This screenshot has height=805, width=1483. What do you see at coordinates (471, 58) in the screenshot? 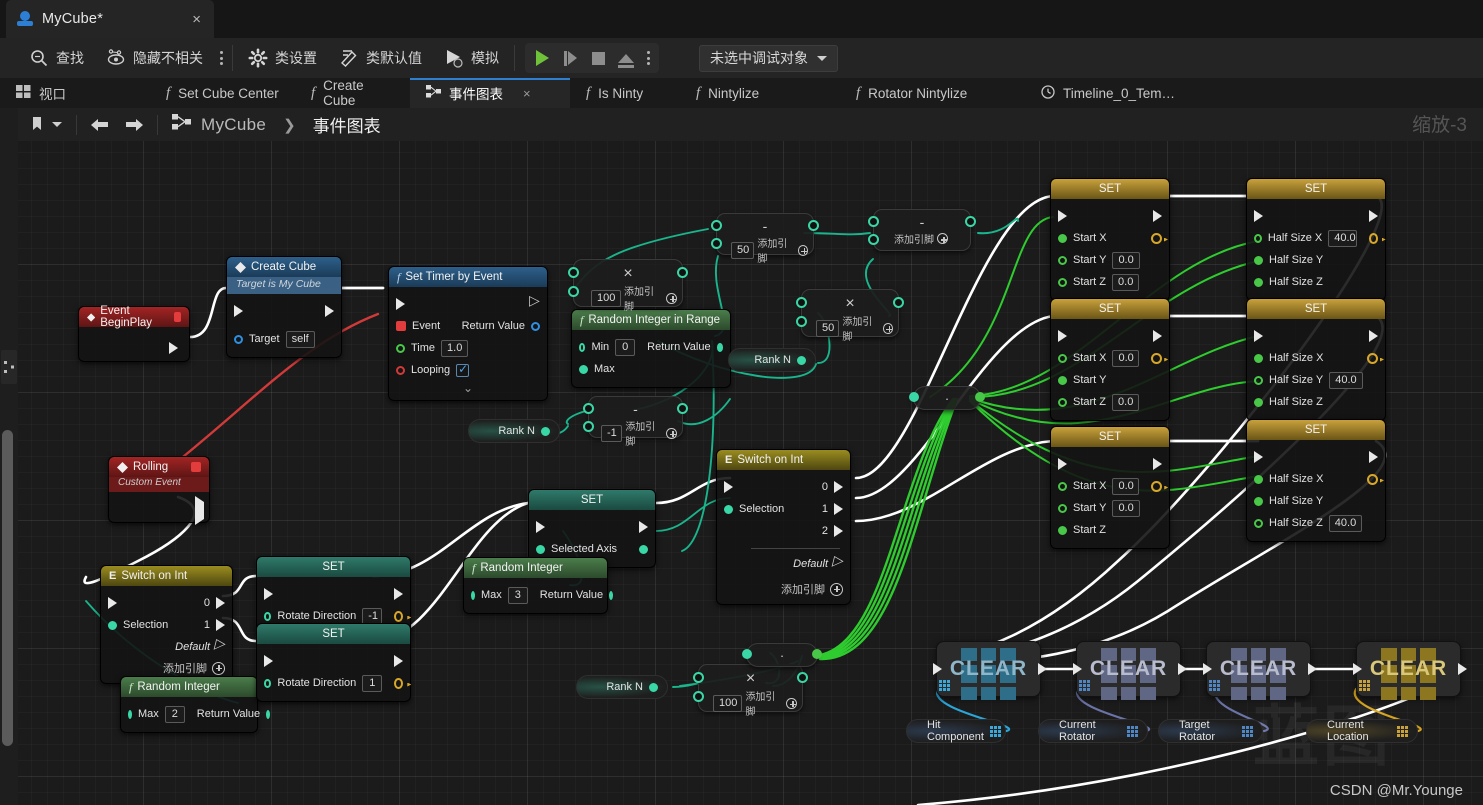
I see `simulate-button: 模拟` at bounding box center [471, 58].